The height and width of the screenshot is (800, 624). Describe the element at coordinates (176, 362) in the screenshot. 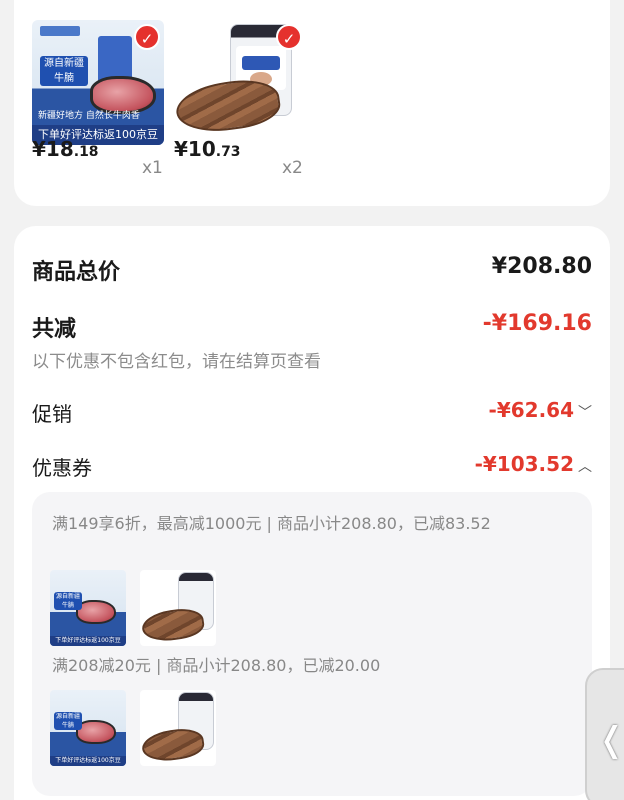

I see `discount-note: 以下优惠不包含红包，请在结算页查看` at that location.